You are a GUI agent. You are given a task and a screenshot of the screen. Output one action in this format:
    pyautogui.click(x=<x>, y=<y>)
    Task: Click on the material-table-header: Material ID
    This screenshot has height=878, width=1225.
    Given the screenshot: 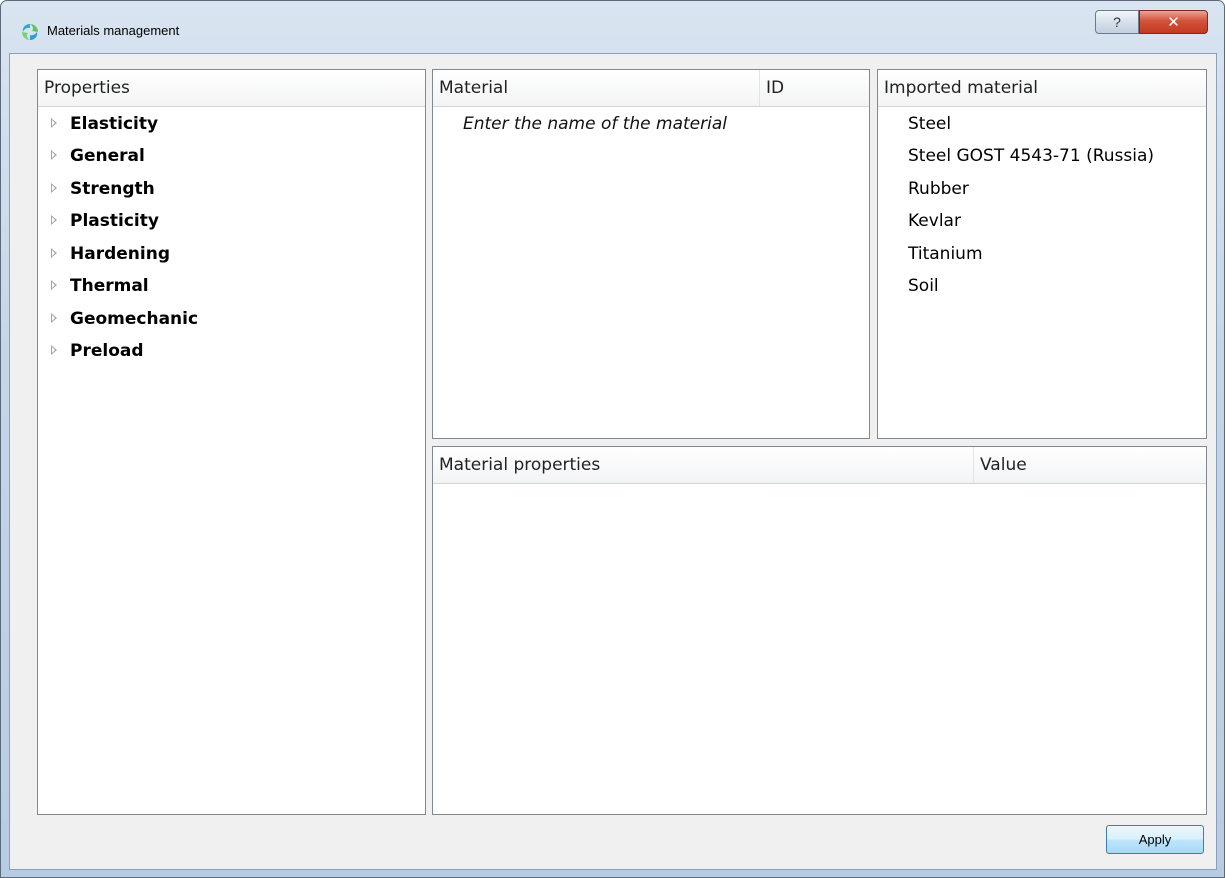 What is the action you would take?
    pyautogui.click(x=651, y=88)
    